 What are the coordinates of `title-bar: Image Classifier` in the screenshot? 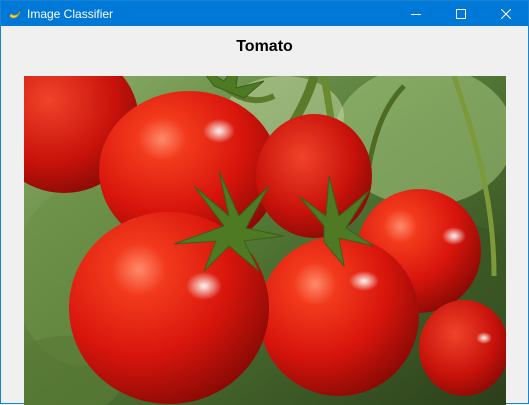 It's located at (264, 13).